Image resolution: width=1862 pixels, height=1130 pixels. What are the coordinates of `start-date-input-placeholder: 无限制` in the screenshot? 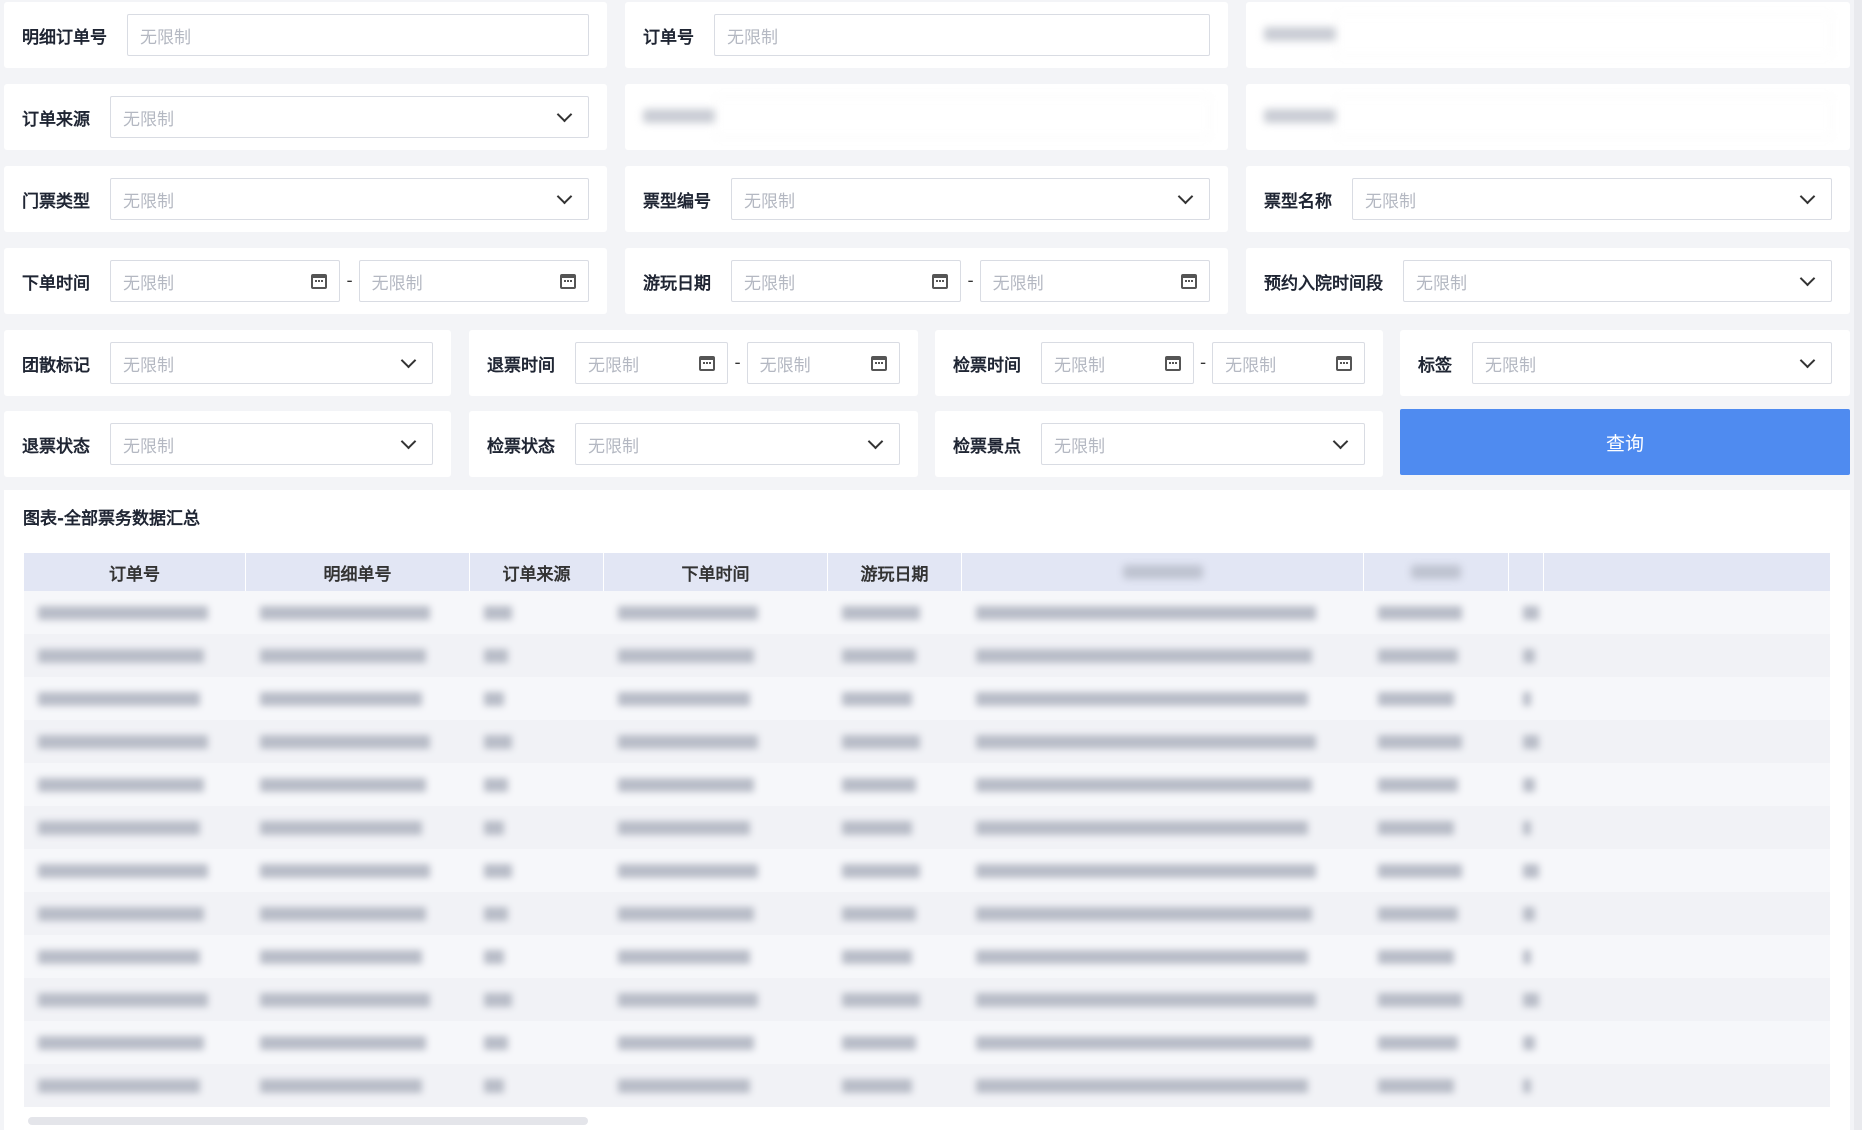 It's located at (148, 283).